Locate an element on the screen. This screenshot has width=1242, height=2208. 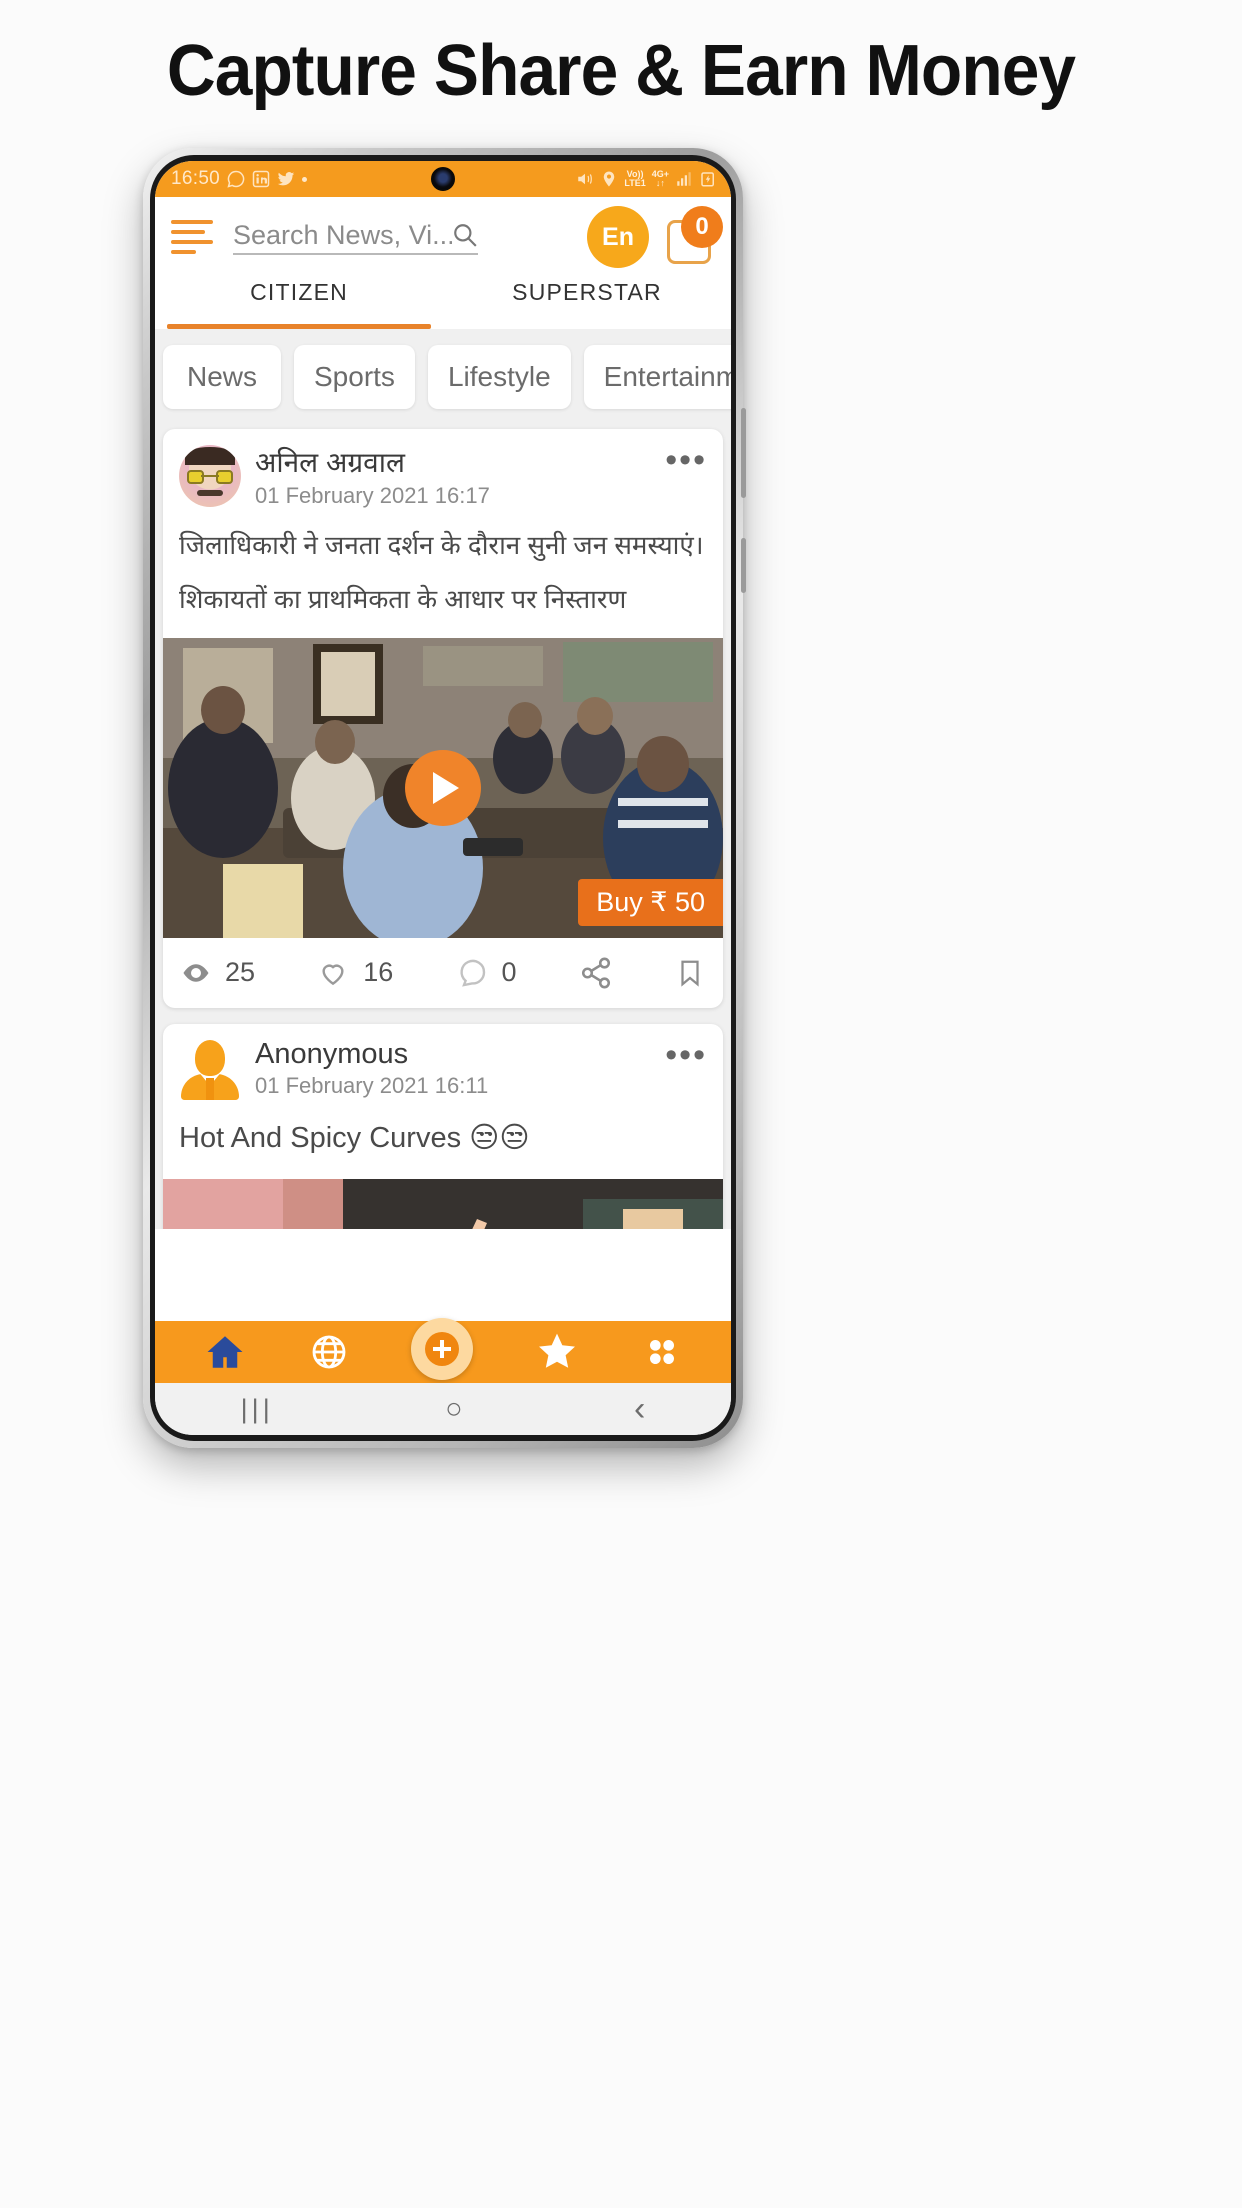
twitter-icon is located at coordinates (286, 179).